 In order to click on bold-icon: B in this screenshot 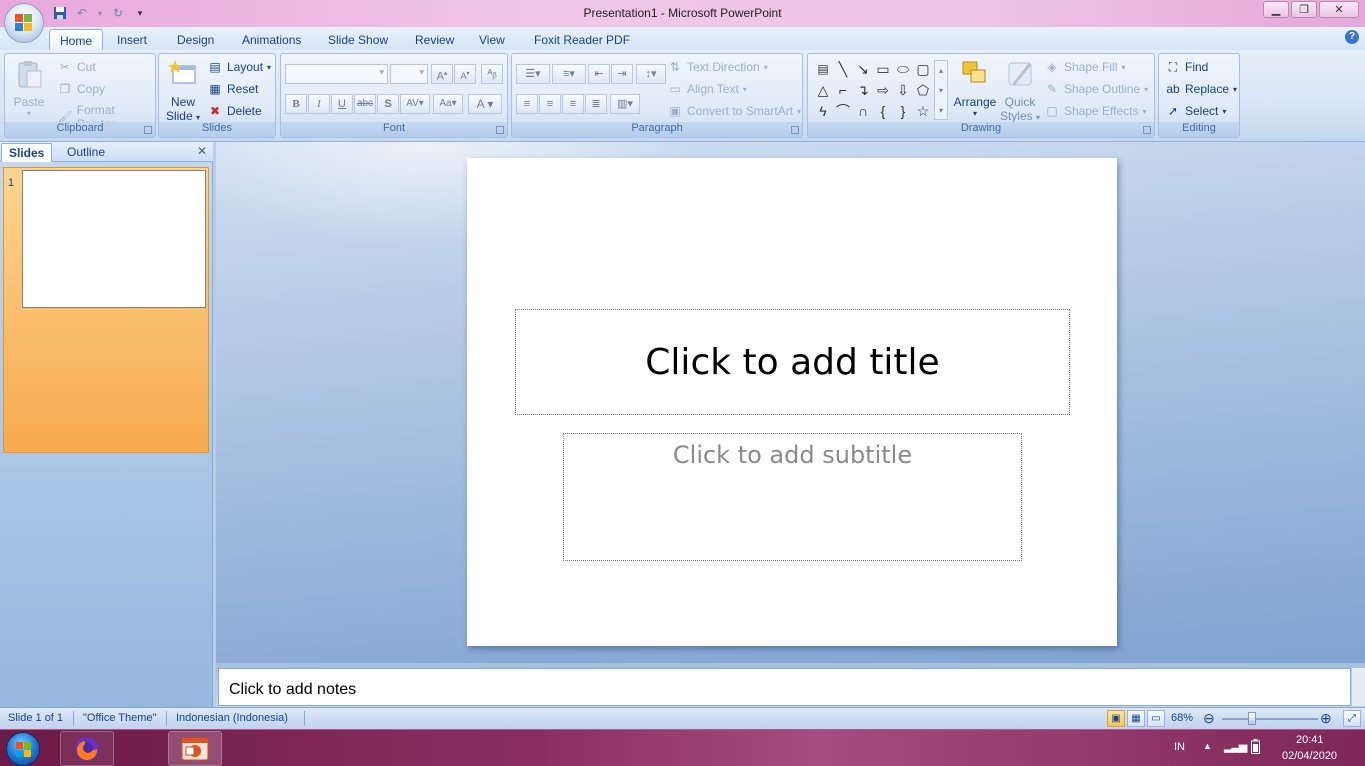, I will do `click(296, 104)`.